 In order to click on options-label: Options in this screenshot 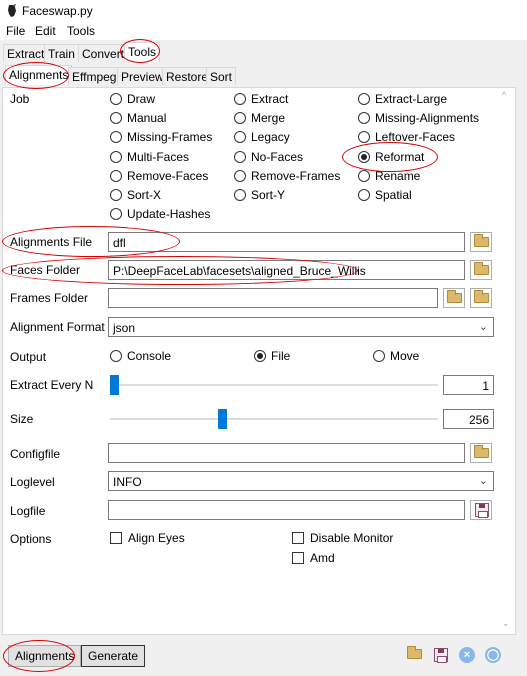, I will do `click(31, 539)`.